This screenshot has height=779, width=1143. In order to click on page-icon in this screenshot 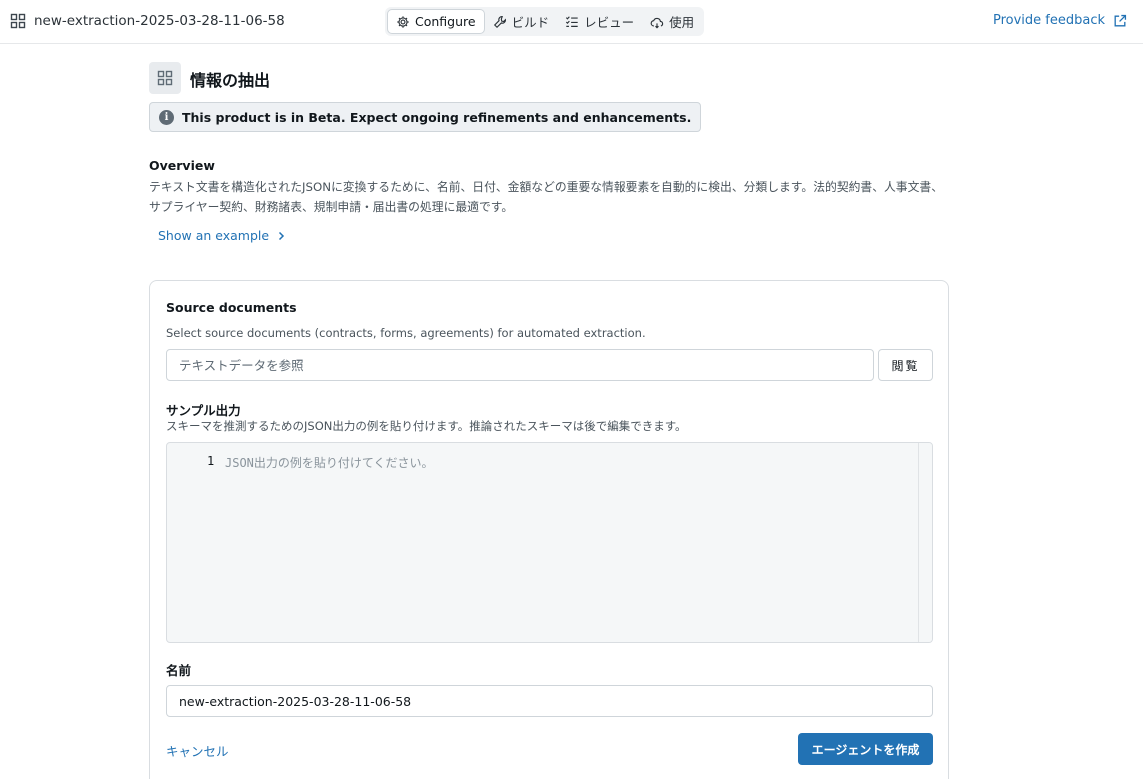, I will do `click(165, 78)`.